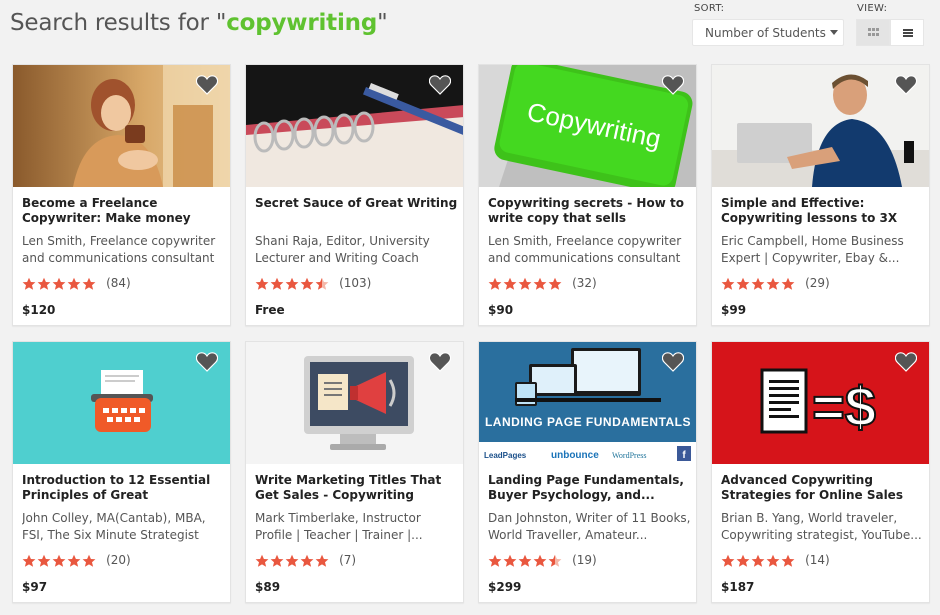 The height and width of the screenshot is (615, 940). Describe the element at coordinates (738, 587) in the screenshot. I see `course-price: $187` at that location.